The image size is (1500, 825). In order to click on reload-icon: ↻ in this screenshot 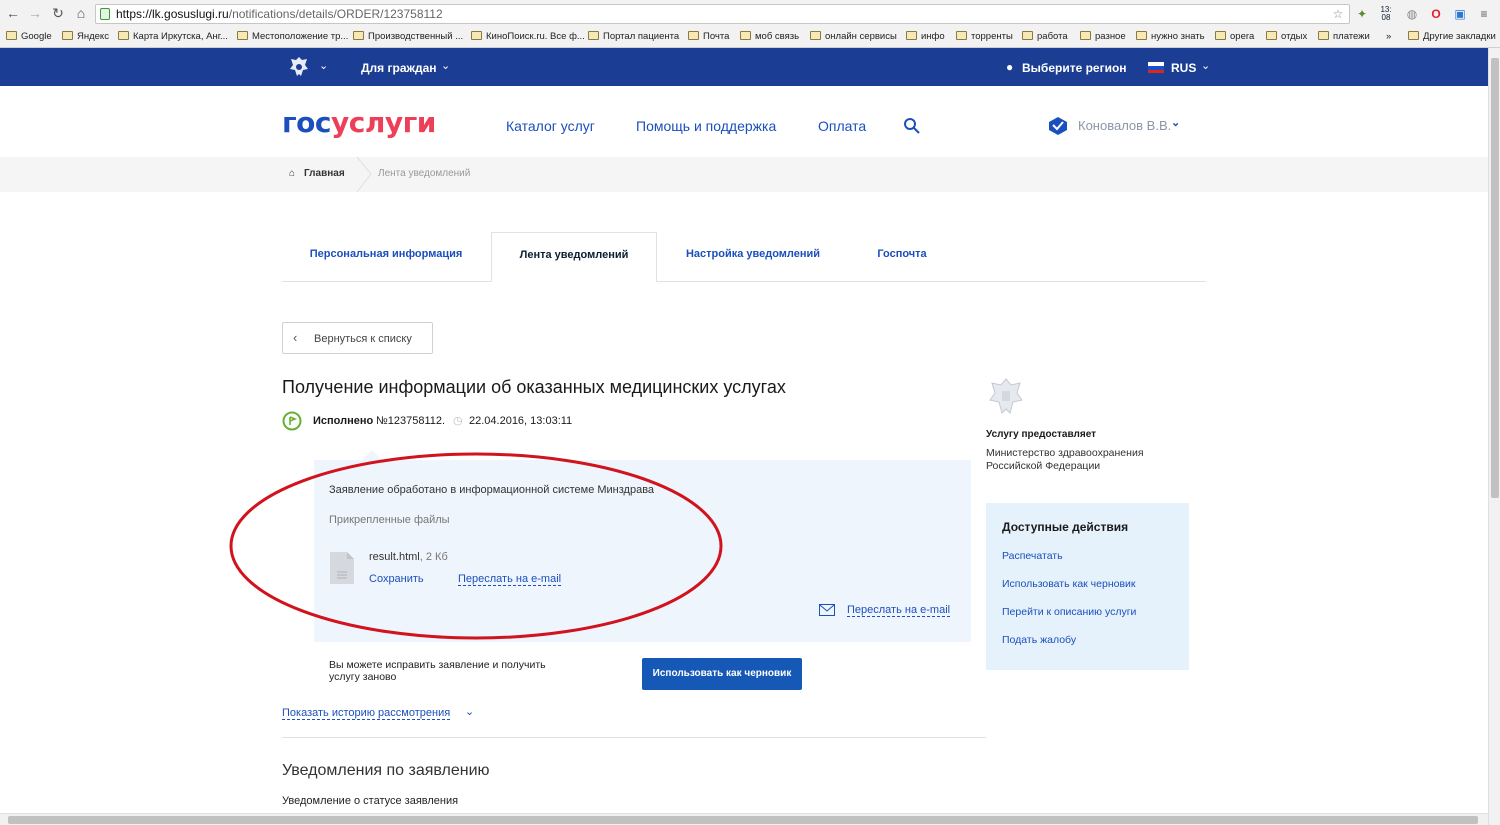, I will do `click(58, 13)`.